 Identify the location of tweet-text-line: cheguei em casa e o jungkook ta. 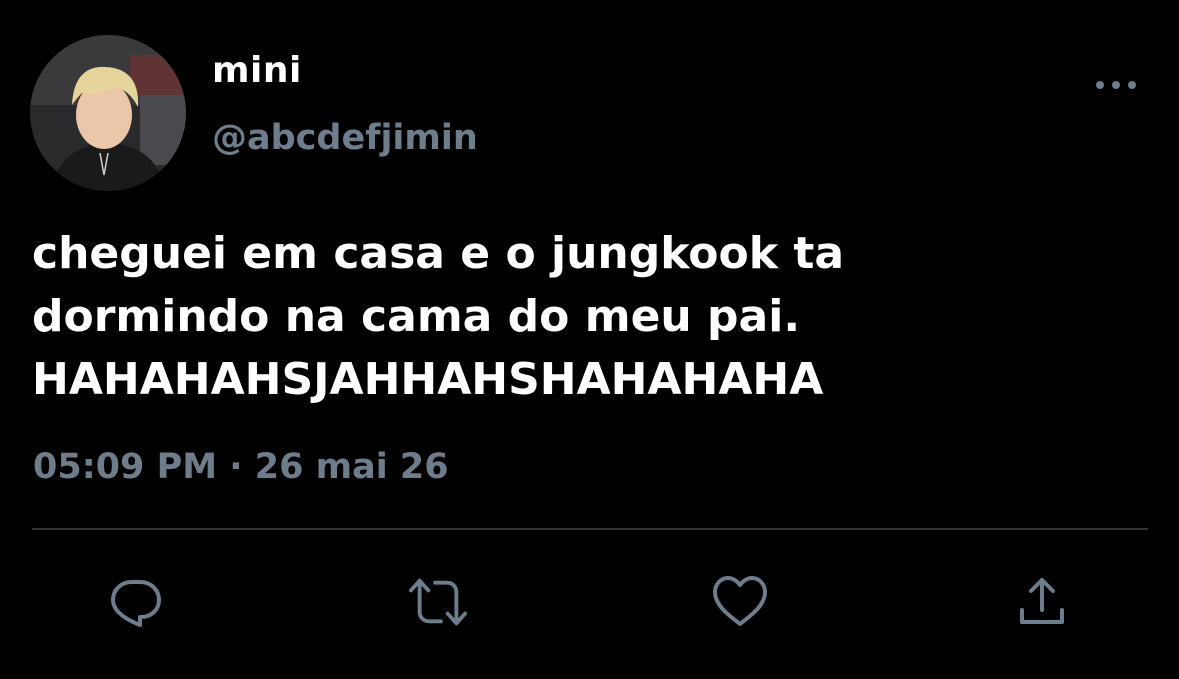
(438, 253).